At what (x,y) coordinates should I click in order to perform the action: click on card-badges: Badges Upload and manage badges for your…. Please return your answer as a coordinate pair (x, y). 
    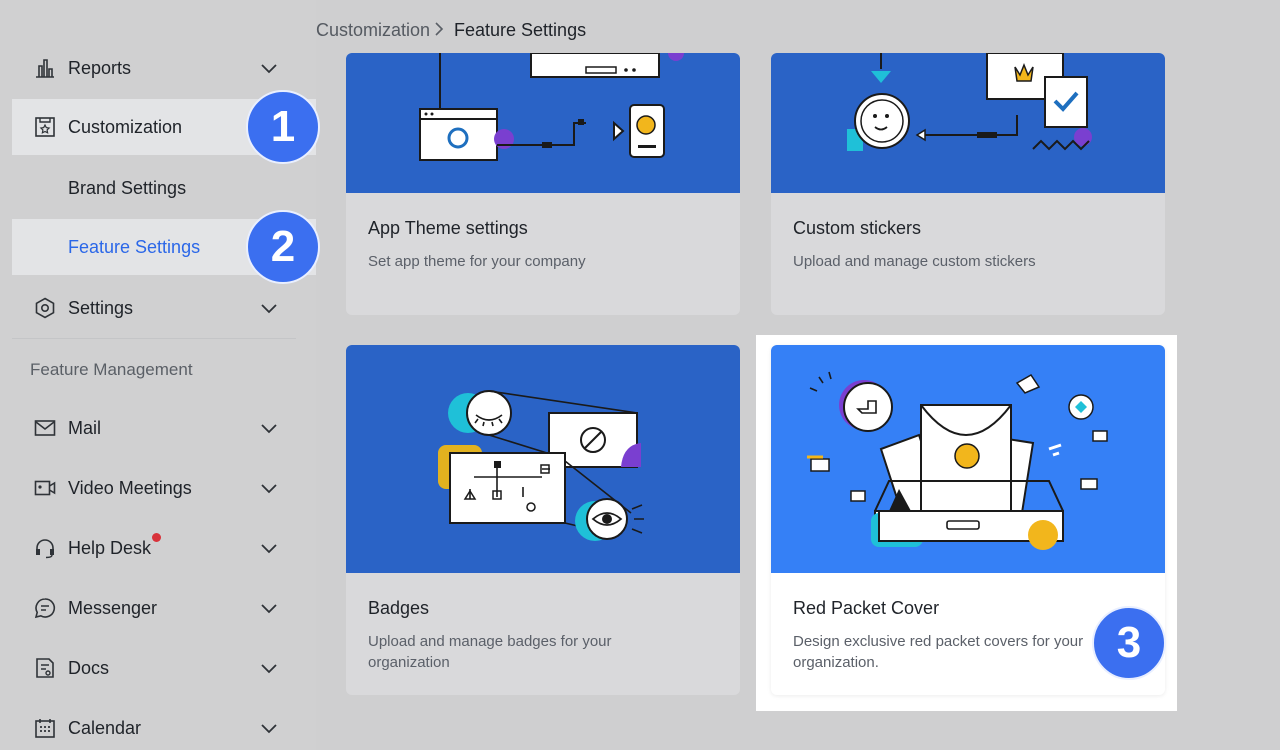
    Looking at the image, I should click on (543, 520).